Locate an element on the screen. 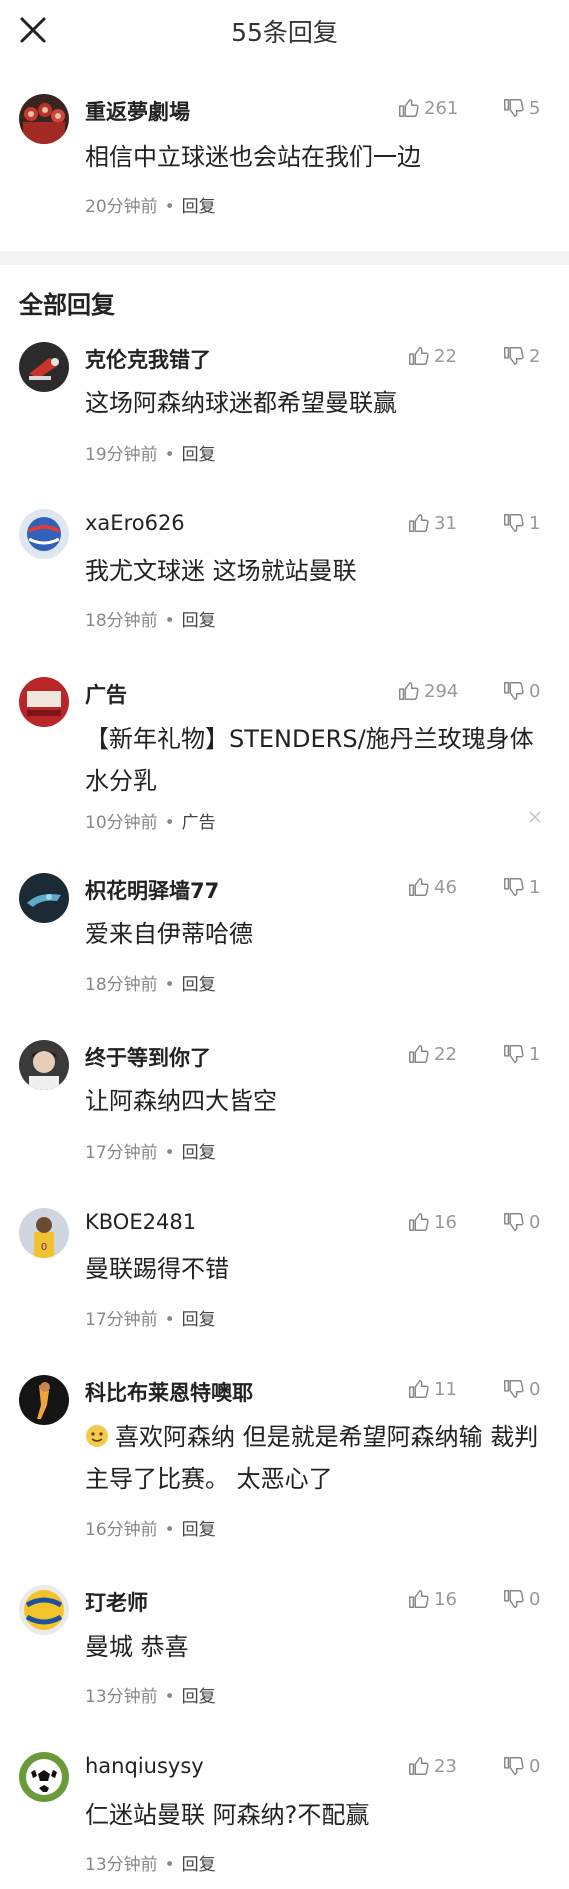  top-bar: 55条回复 is located at coordinates (284, 31).